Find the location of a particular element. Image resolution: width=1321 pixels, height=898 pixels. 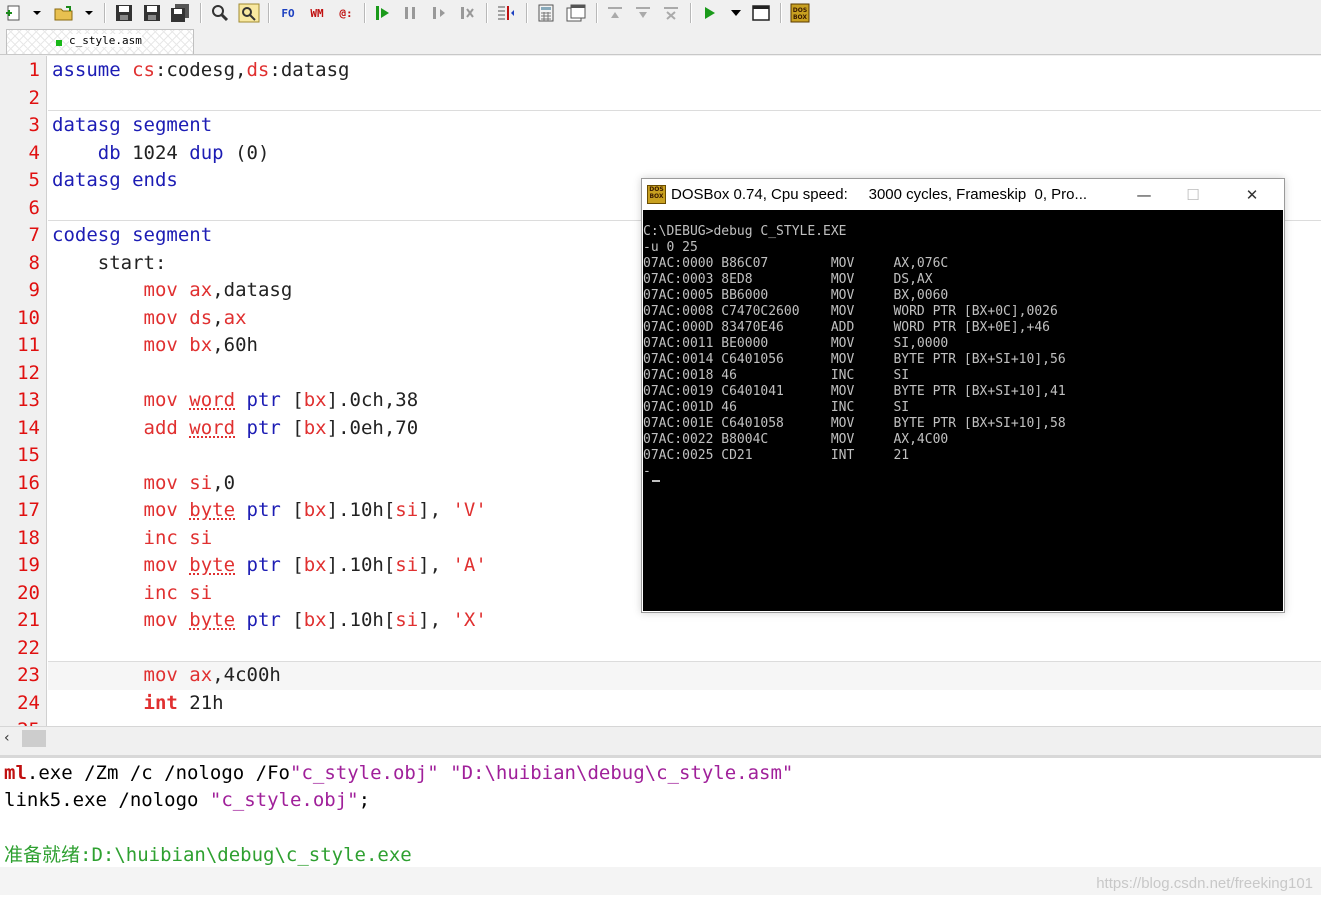

horizontal-scrollbar: ‹ is located at coordinates (660, 738).